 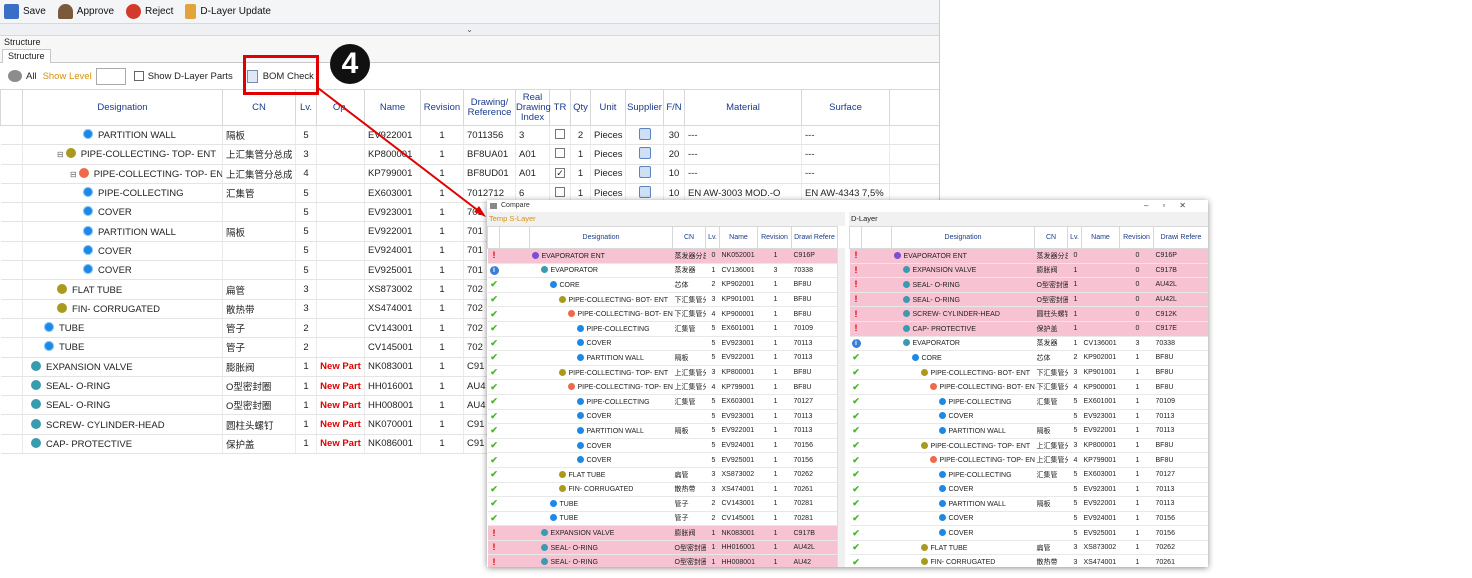 I want to click on compare-row: ✔ FLAT TUBE 扁管 3 XS873002 1 70262, so click(x=662, y=475).